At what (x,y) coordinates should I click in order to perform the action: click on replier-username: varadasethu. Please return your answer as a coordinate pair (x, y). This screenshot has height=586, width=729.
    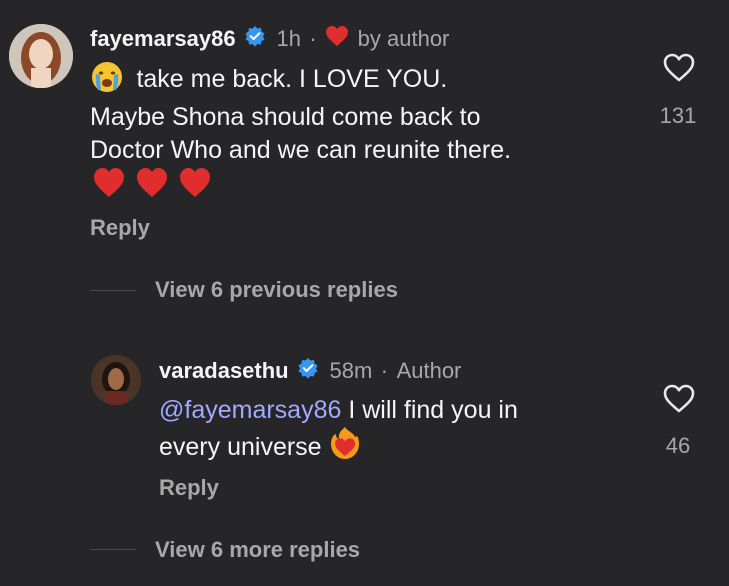
    Looking at the image, I should click on (224, 371).